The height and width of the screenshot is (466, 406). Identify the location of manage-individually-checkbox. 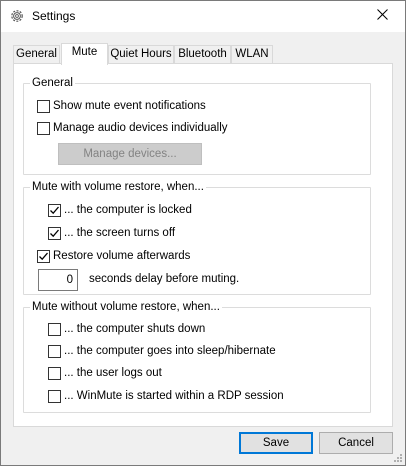
(43, 128).